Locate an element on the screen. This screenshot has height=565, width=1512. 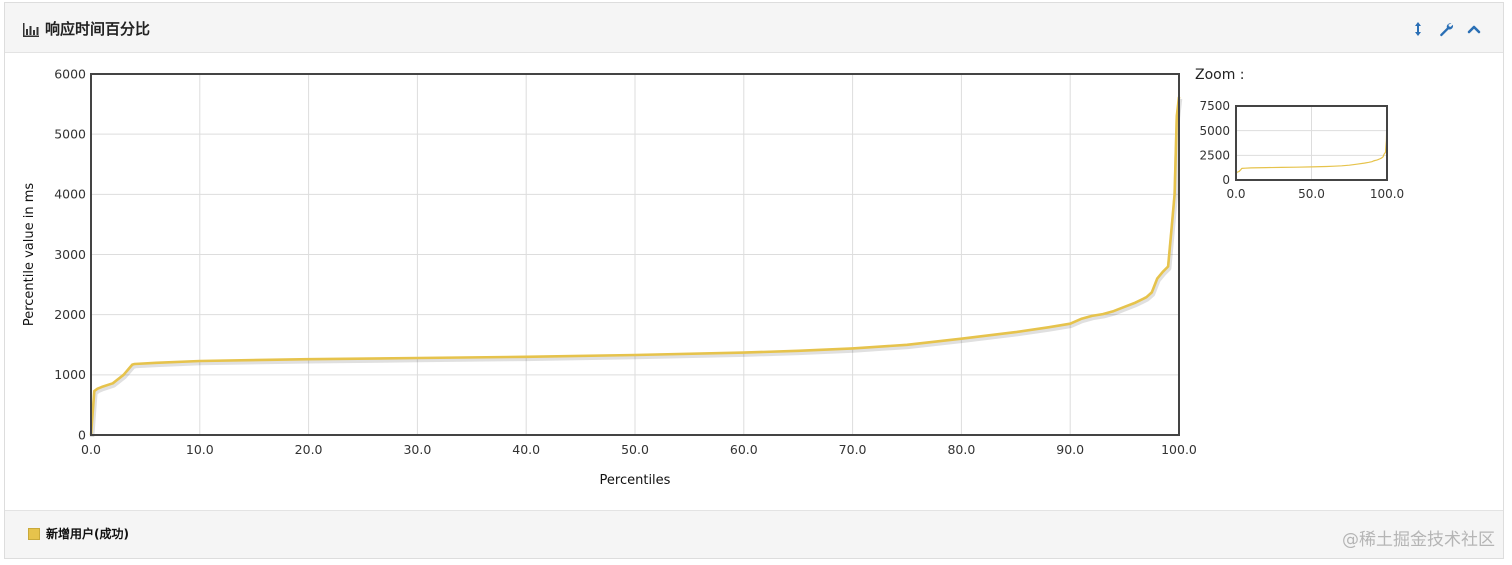
zoom-x-tick-label: 100.0 is located at coordinates (1387, 194).